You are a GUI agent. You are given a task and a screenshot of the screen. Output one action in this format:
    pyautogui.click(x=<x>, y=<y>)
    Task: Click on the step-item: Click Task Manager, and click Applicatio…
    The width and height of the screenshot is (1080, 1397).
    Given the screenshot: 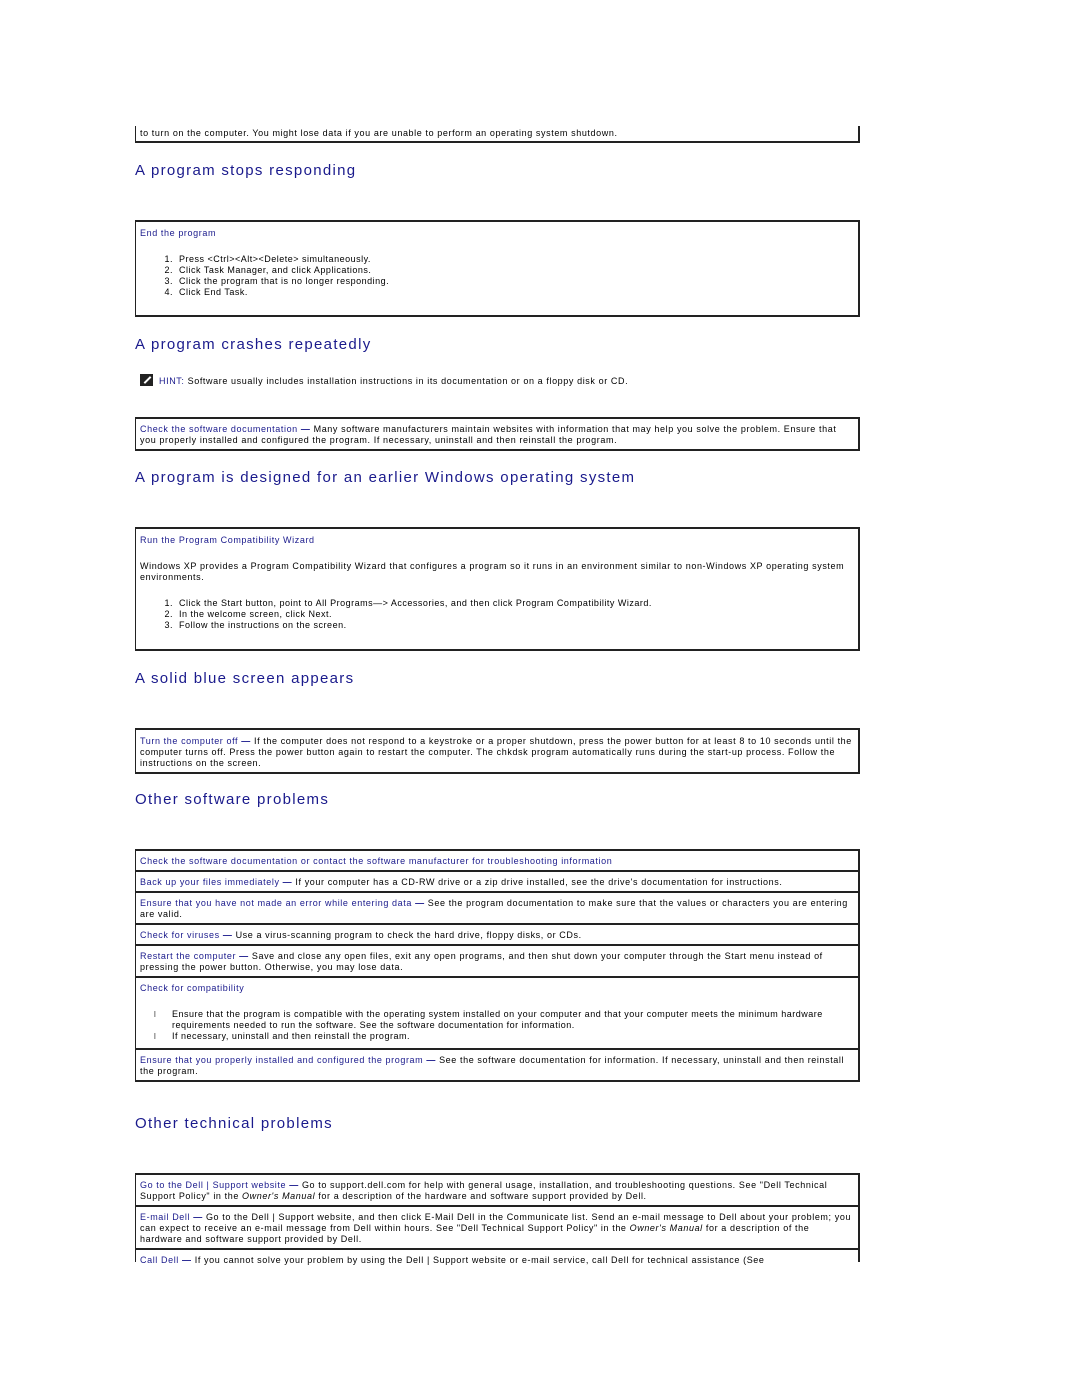 What is the action you would take?
    pyautogui.click(x=515, y=270)
    